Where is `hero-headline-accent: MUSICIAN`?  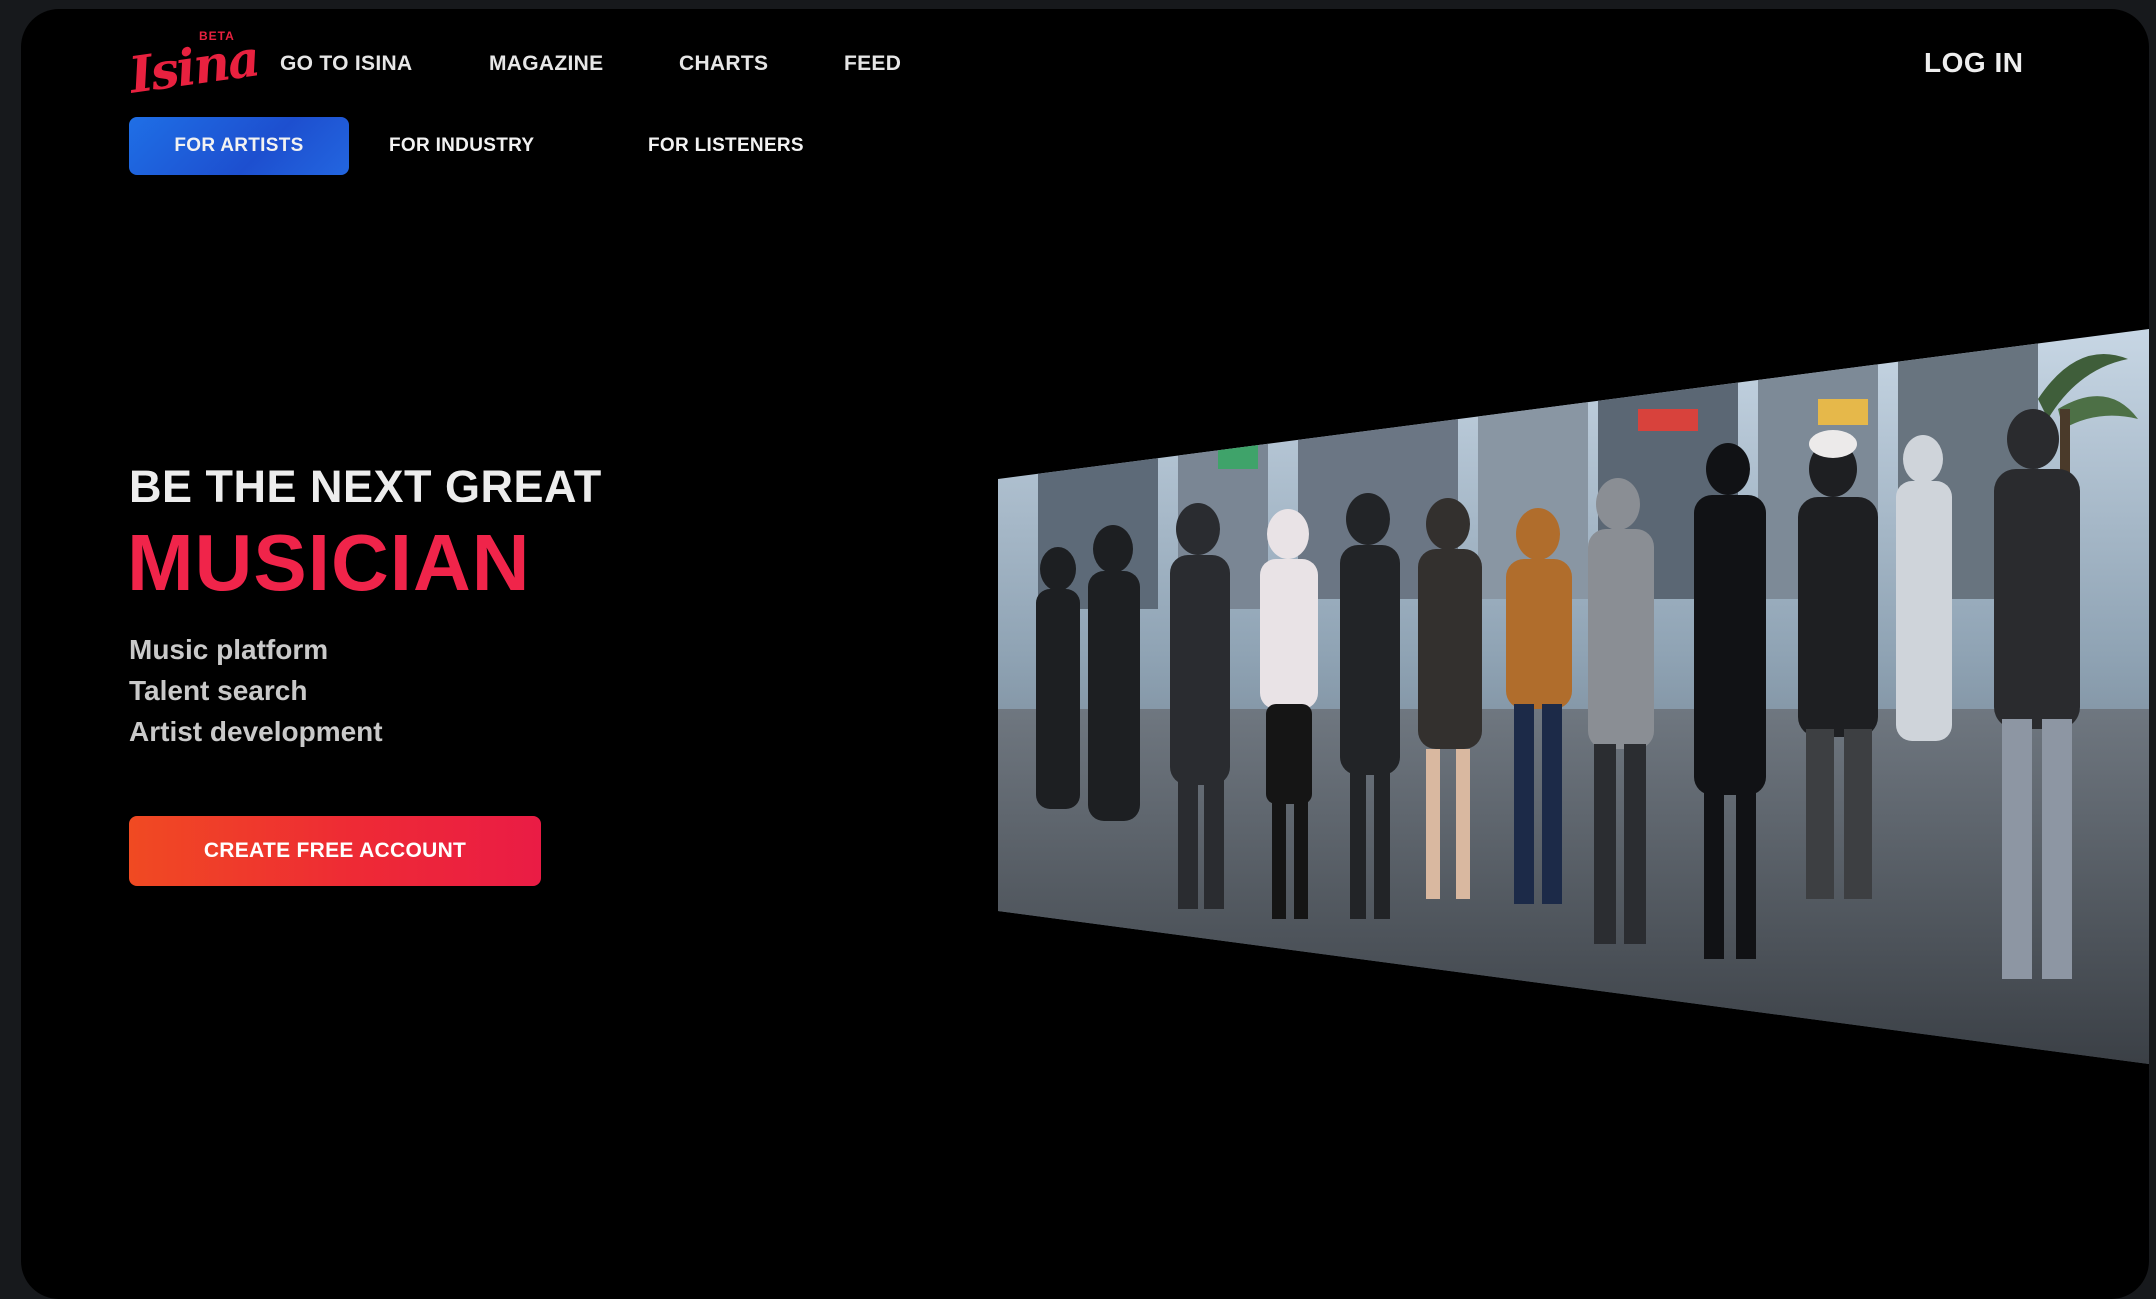 hero-headline-accent: MUSICIAN is located at coordinates (329, 562).